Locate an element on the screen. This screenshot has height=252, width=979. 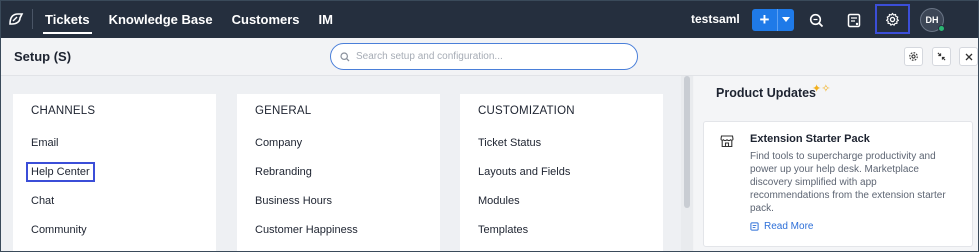
store-icon is located at coordinates (727, 141).